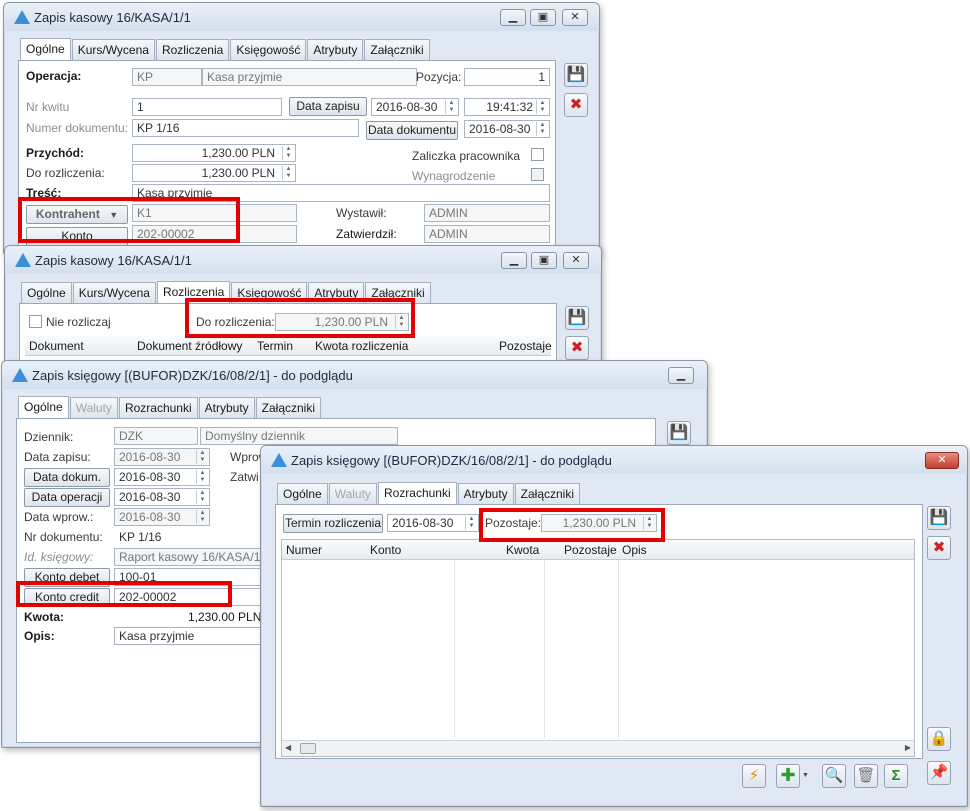 This screenshot has width=970, height=811. What do you see at coordinates (35, 321) in the screenshot?
I see `nie-rozliczaj-checkbox` at bounding box center [35, 321].